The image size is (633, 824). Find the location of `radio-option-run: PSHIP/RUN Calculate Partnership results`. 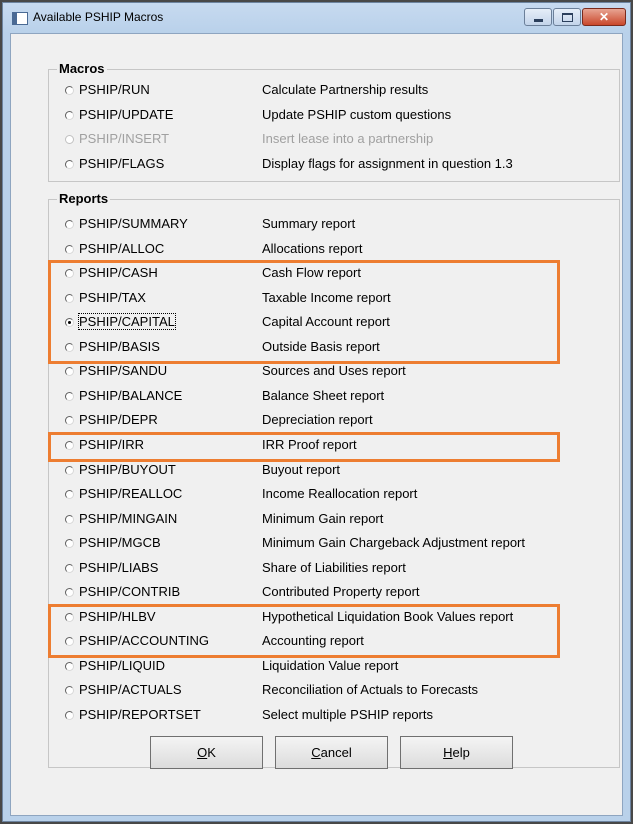

radio-option-run: PSHIP/RUN Calculate Partnership results is located at coordinates (334, 90).